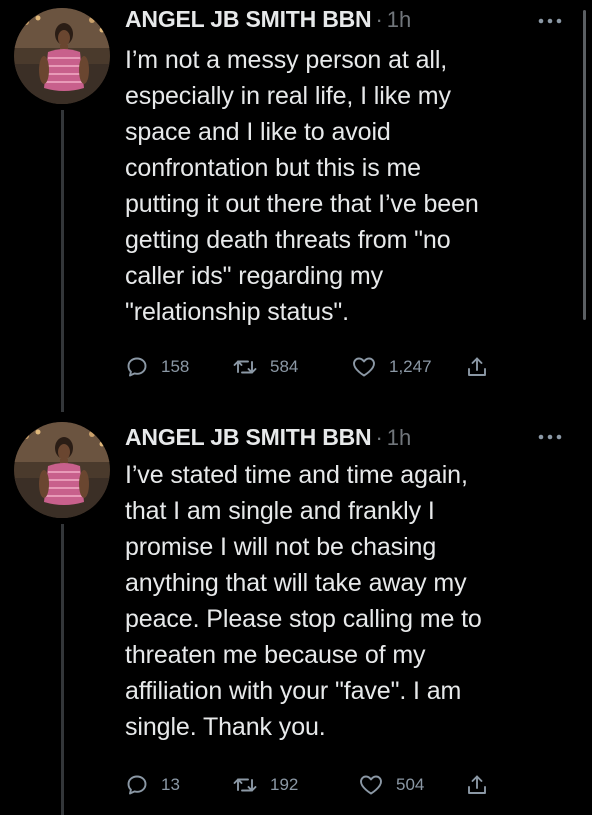 This screenshot has height=815, width=592. I want to click on reply-button: 158, so click(157, 367).